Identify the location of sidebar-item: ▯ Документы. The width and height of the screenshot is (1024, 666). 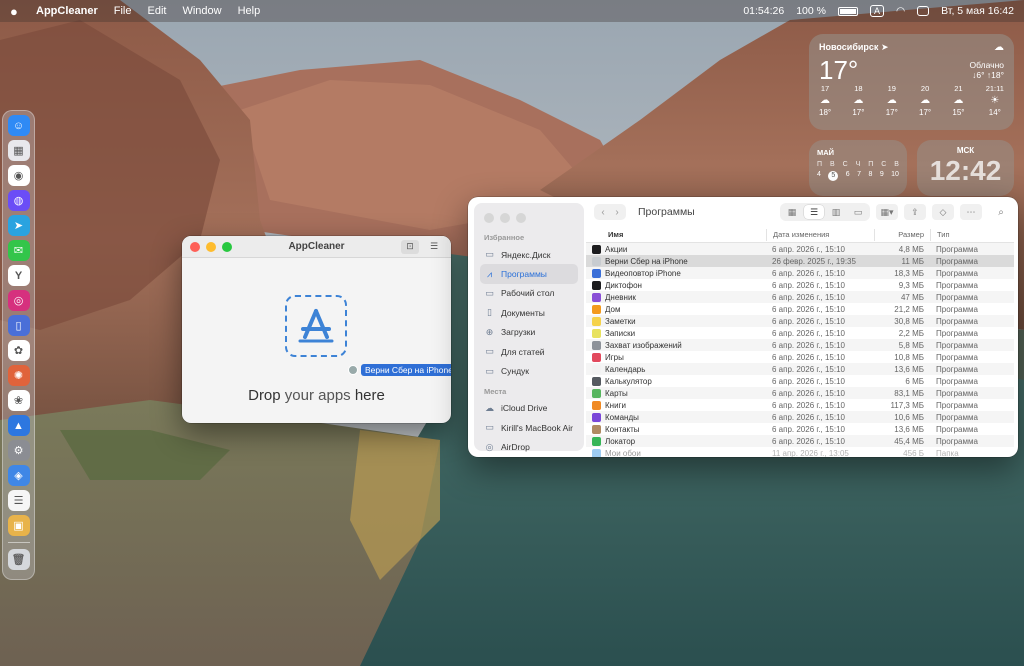
(529, 312).